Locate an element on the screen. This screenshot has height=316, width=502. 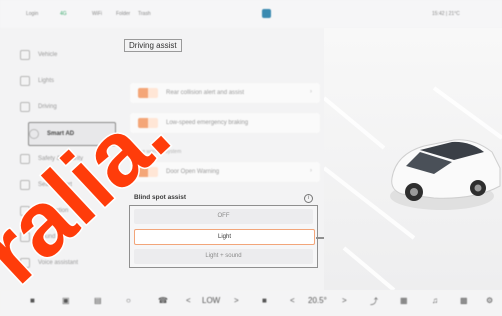
sound-icon is located at coordinates (25, 237).